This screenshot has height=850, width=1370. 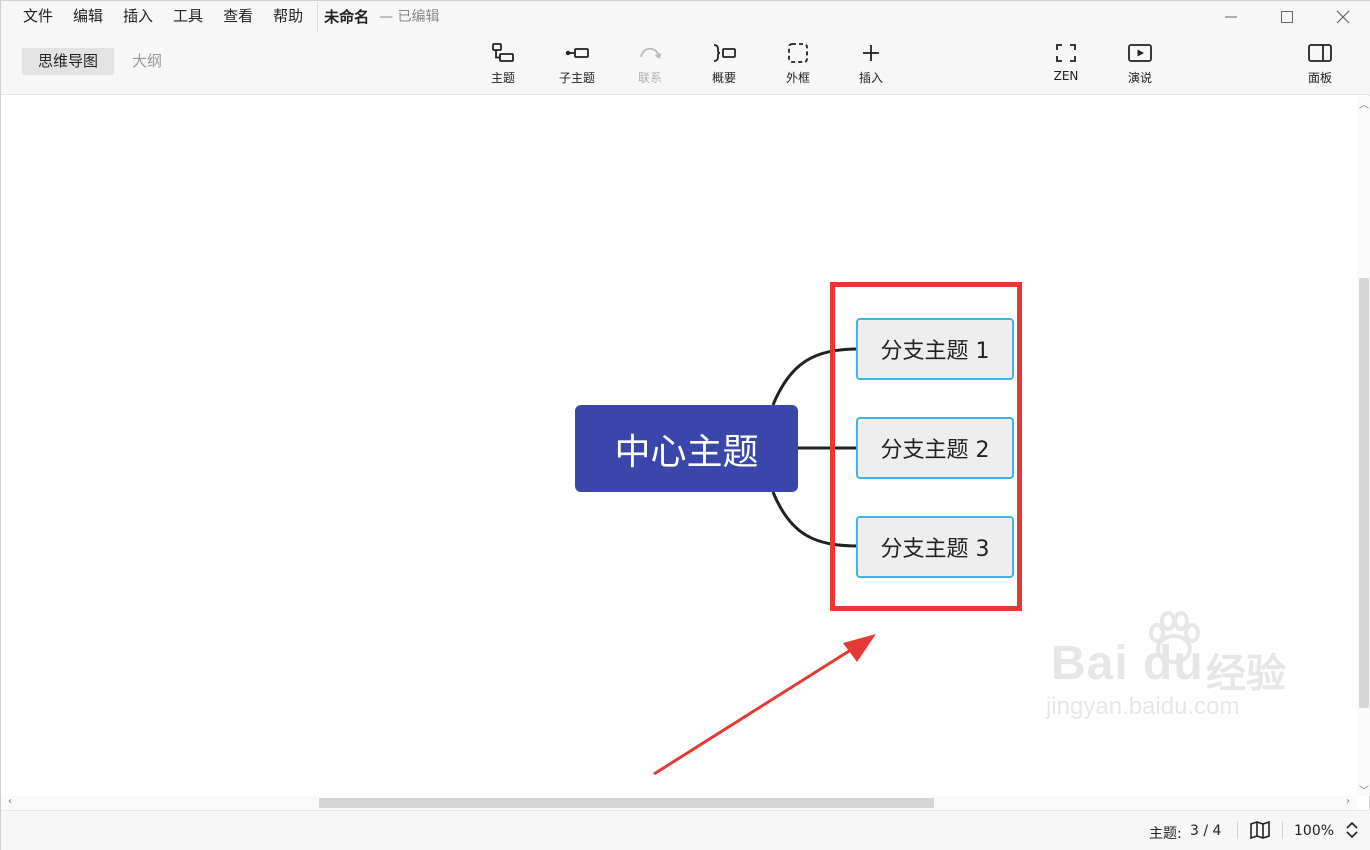 I want to click on topic-label: 主题, so click(x=502, y=78).